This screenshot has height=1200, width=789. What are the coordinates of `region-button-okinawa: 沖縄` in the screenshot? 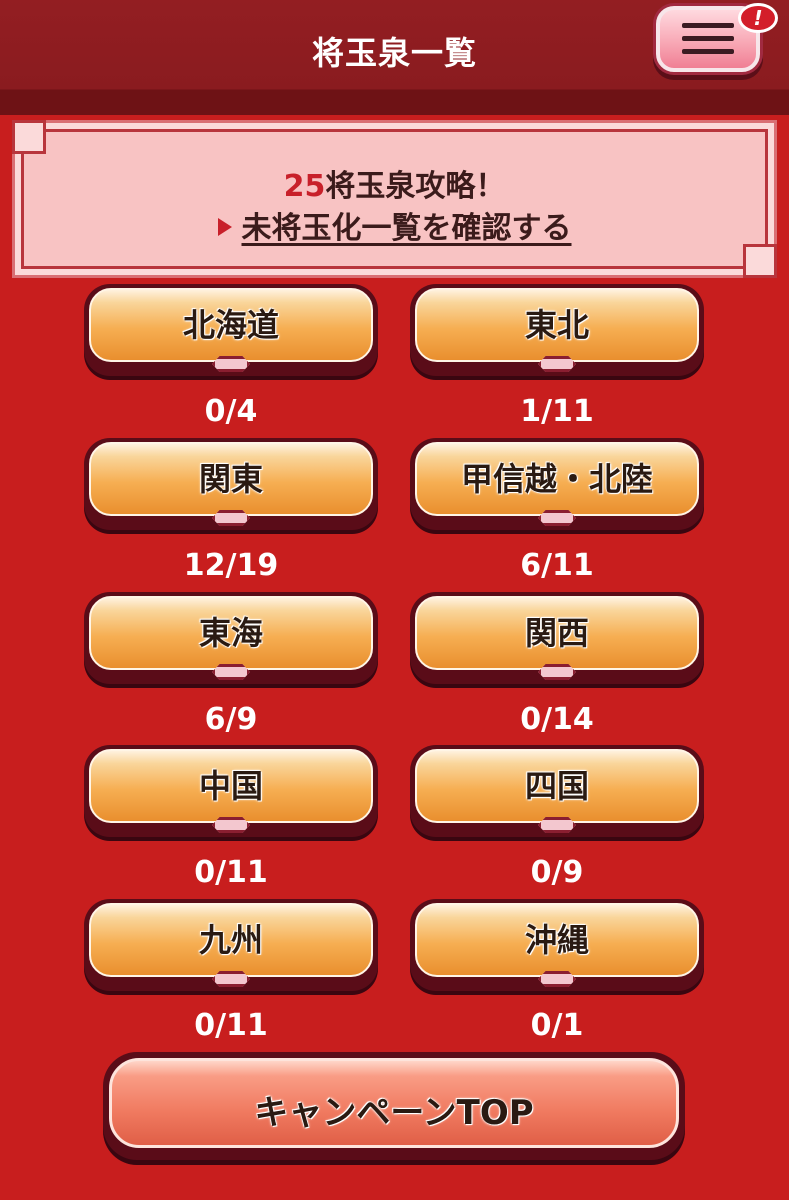 It's located at (557, 945).